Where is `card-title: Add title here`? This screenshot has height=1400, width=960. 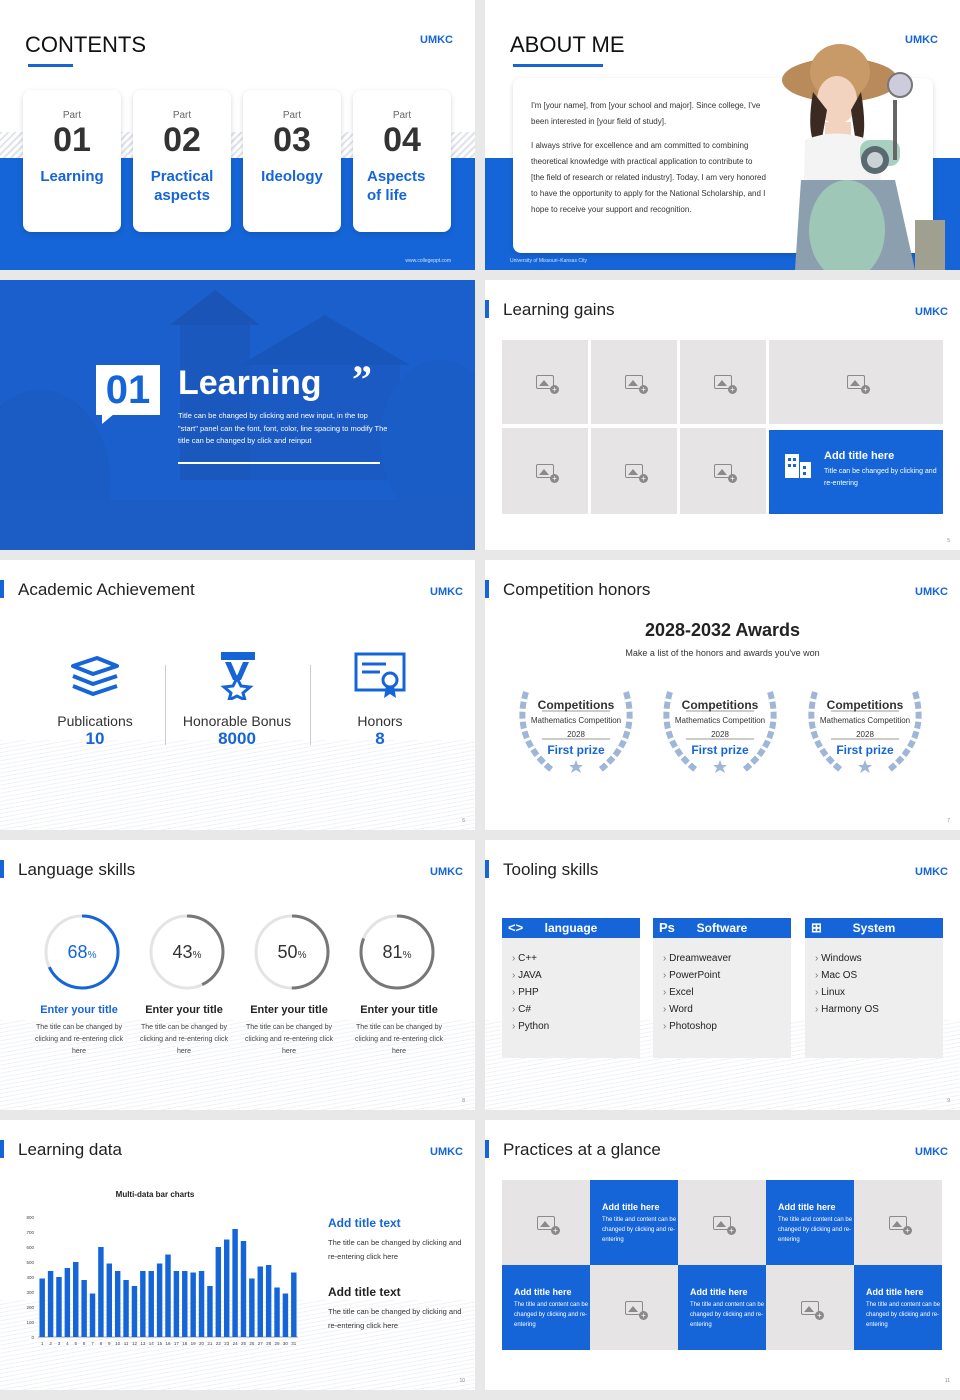
card-title: Add title here is located at coordinates (895, 1292).